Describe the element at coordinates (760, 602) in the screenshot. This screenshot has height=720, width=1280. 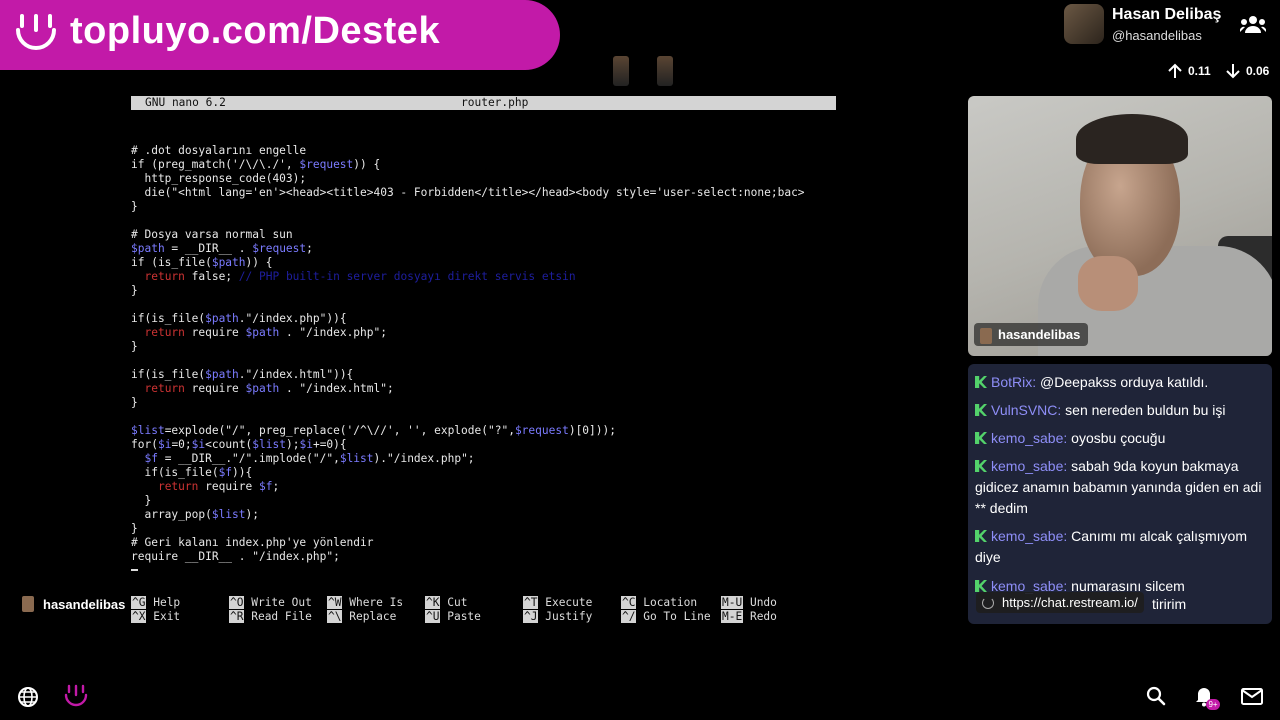
I see `shortcut-label: Undo` at that location.